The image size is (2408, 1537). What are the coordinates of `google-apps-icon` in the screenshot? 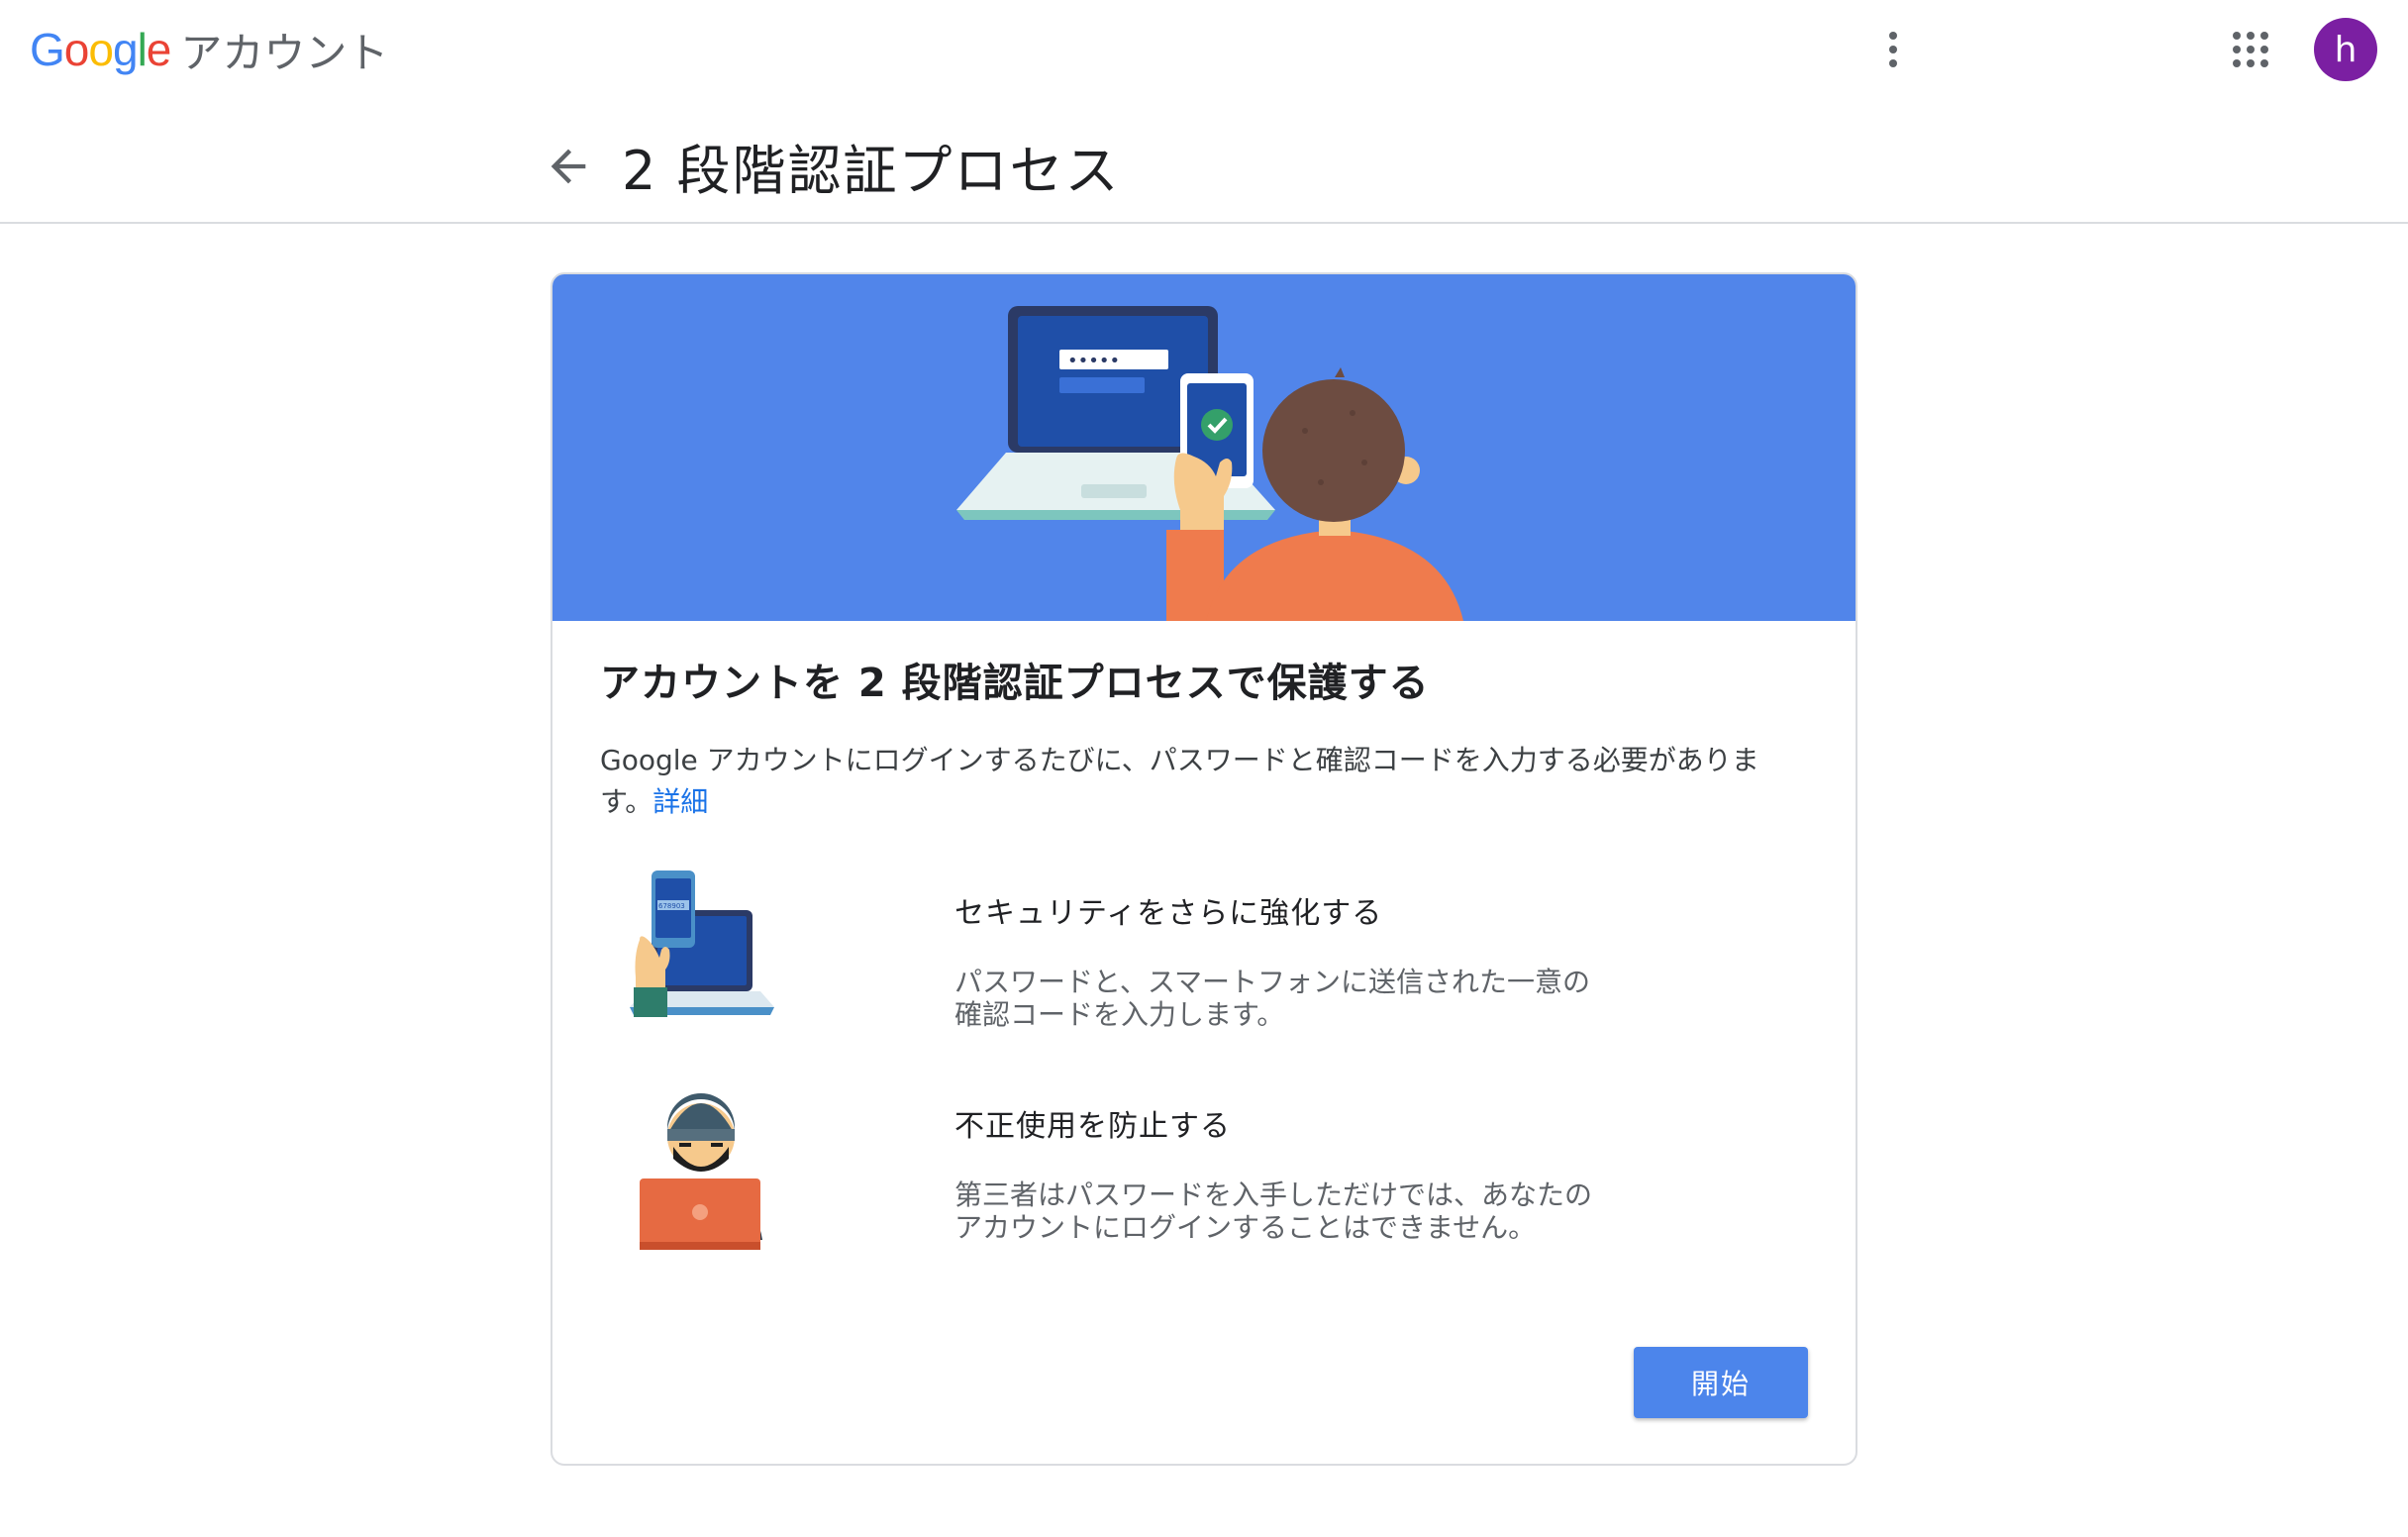 It's located at (2250, 49).